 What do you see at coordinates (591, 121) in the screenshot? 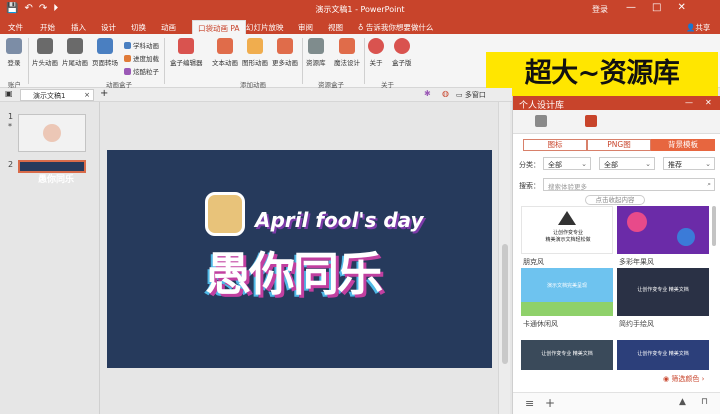
I see `gift-icon` at bounding box center [591, 121].